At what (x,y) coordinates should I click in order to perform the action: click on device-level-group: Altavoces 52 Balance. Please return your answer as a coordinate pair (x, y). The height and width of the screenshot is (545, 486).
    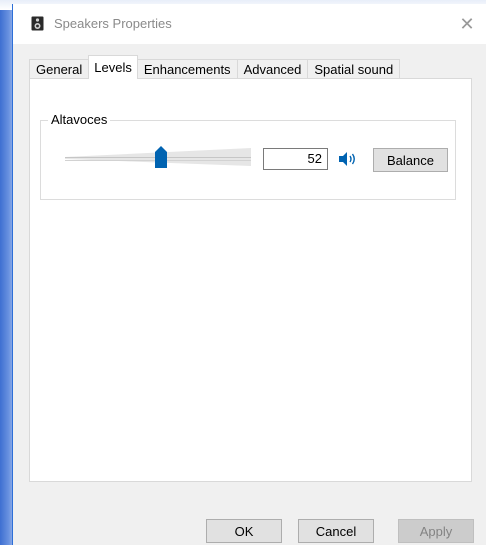
    Looking at the image, I should click on (248, 156).